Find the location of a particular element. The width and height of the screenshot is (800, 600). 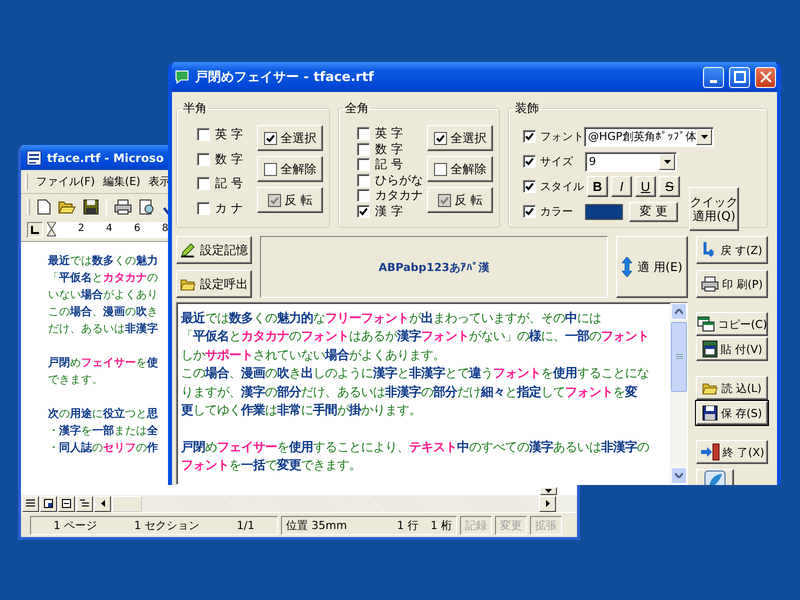

checkbox: カタカナ is located at coordinates (392, 195).